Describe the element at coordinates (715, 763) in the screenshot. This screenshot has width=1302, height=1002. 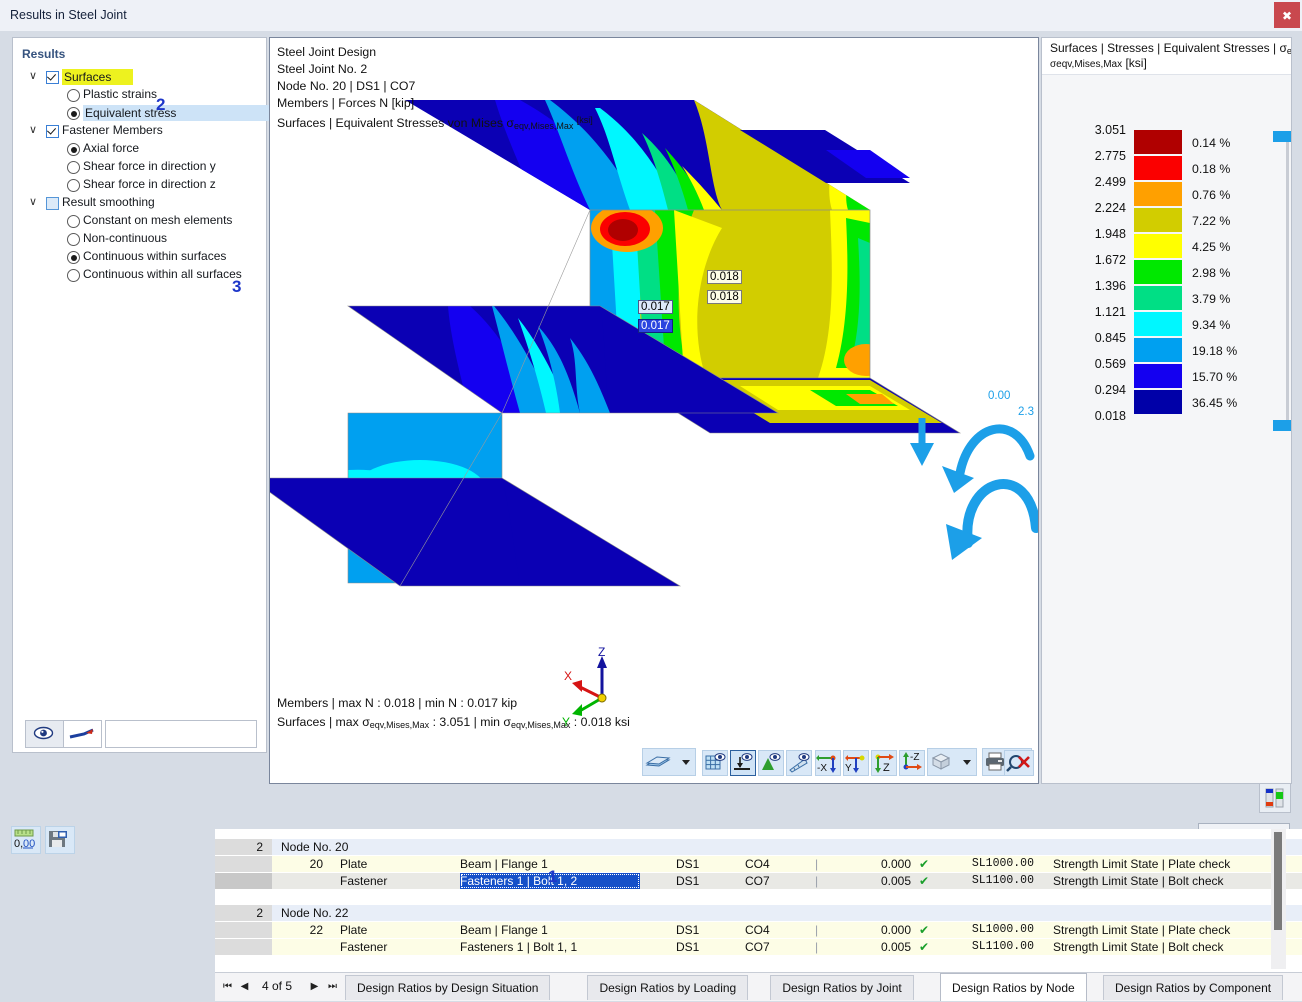
I see `mesh-view-button` at that location.